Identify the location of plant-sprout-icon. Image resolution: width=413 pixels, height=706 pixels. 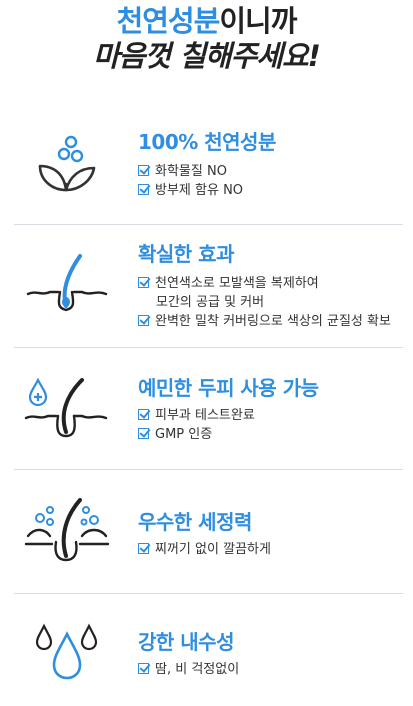
(67, 163).